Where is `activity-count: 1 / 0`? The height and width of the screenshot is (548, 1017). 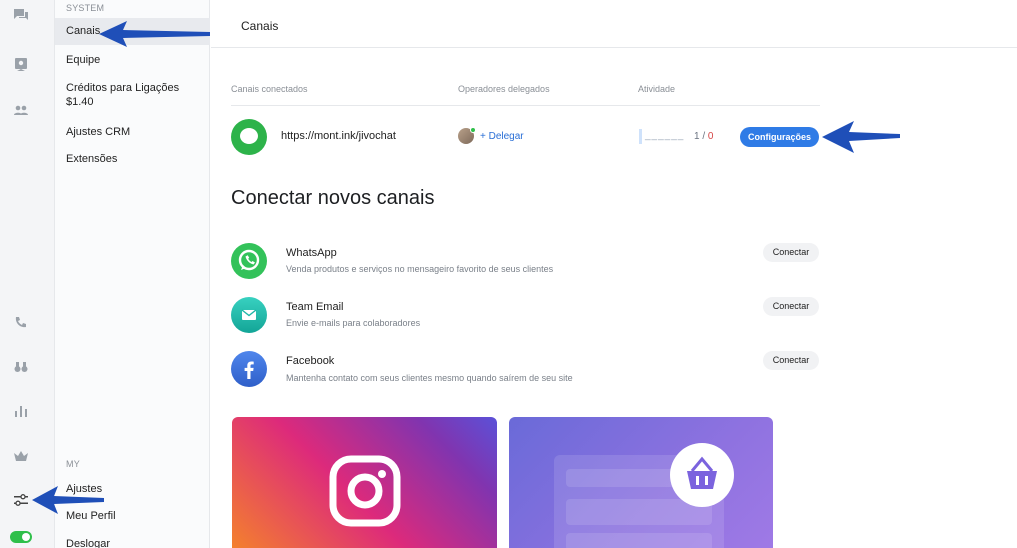
activity-count: 1 / 0 is located at coordinates (703, 136).